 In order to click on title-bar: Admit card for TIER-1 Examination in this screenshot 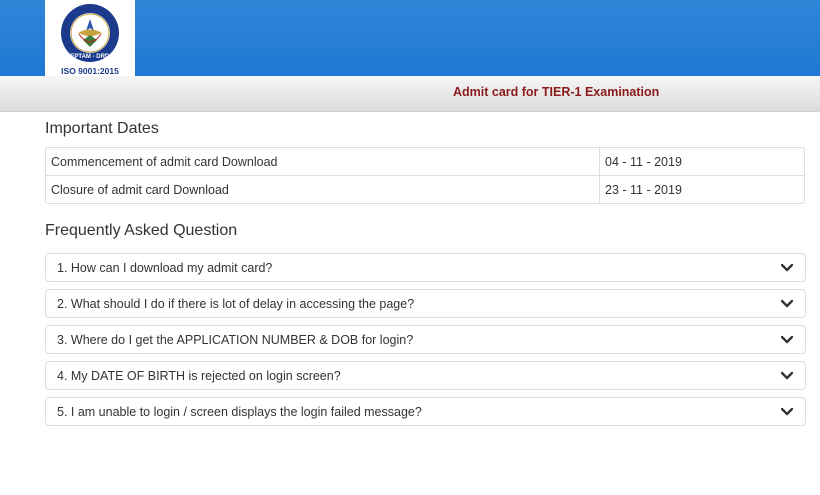, I will do `click(410, 94)`.